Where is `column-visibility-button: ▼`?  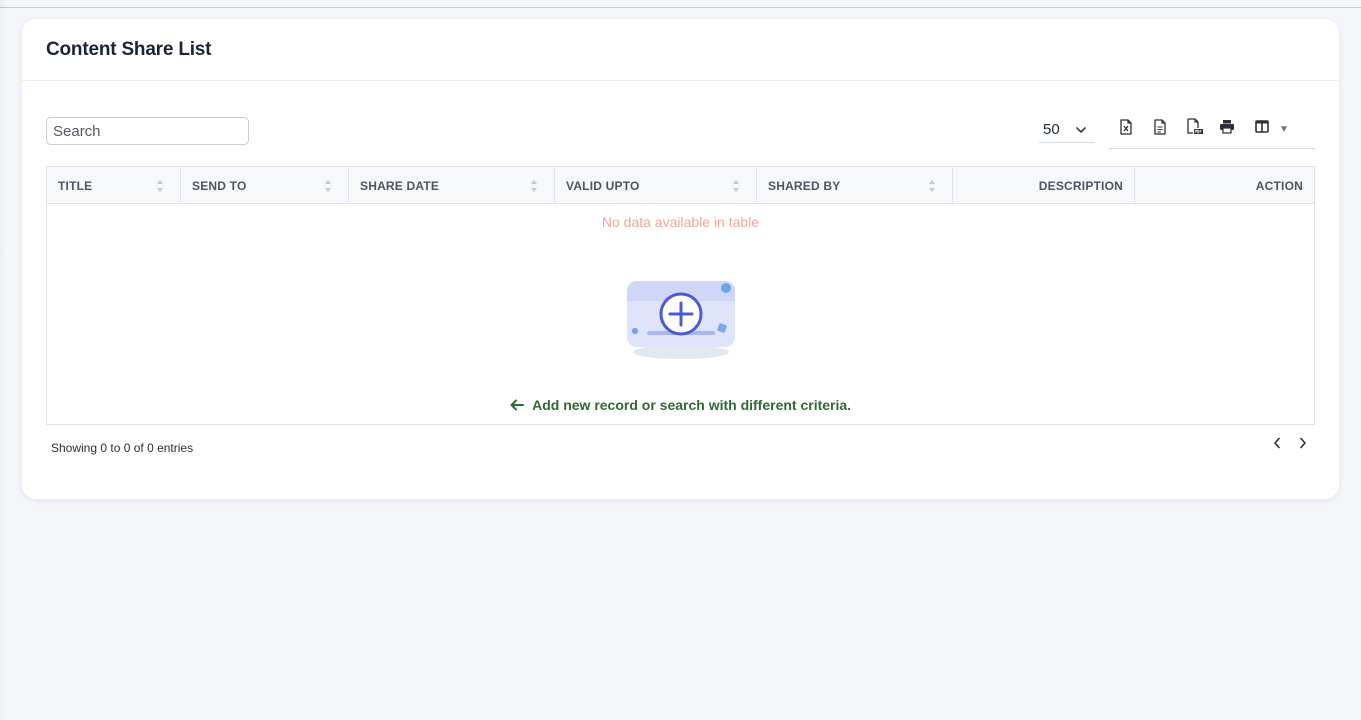
column-visibility-button: ▼ is located at coordinates (1285, 129).